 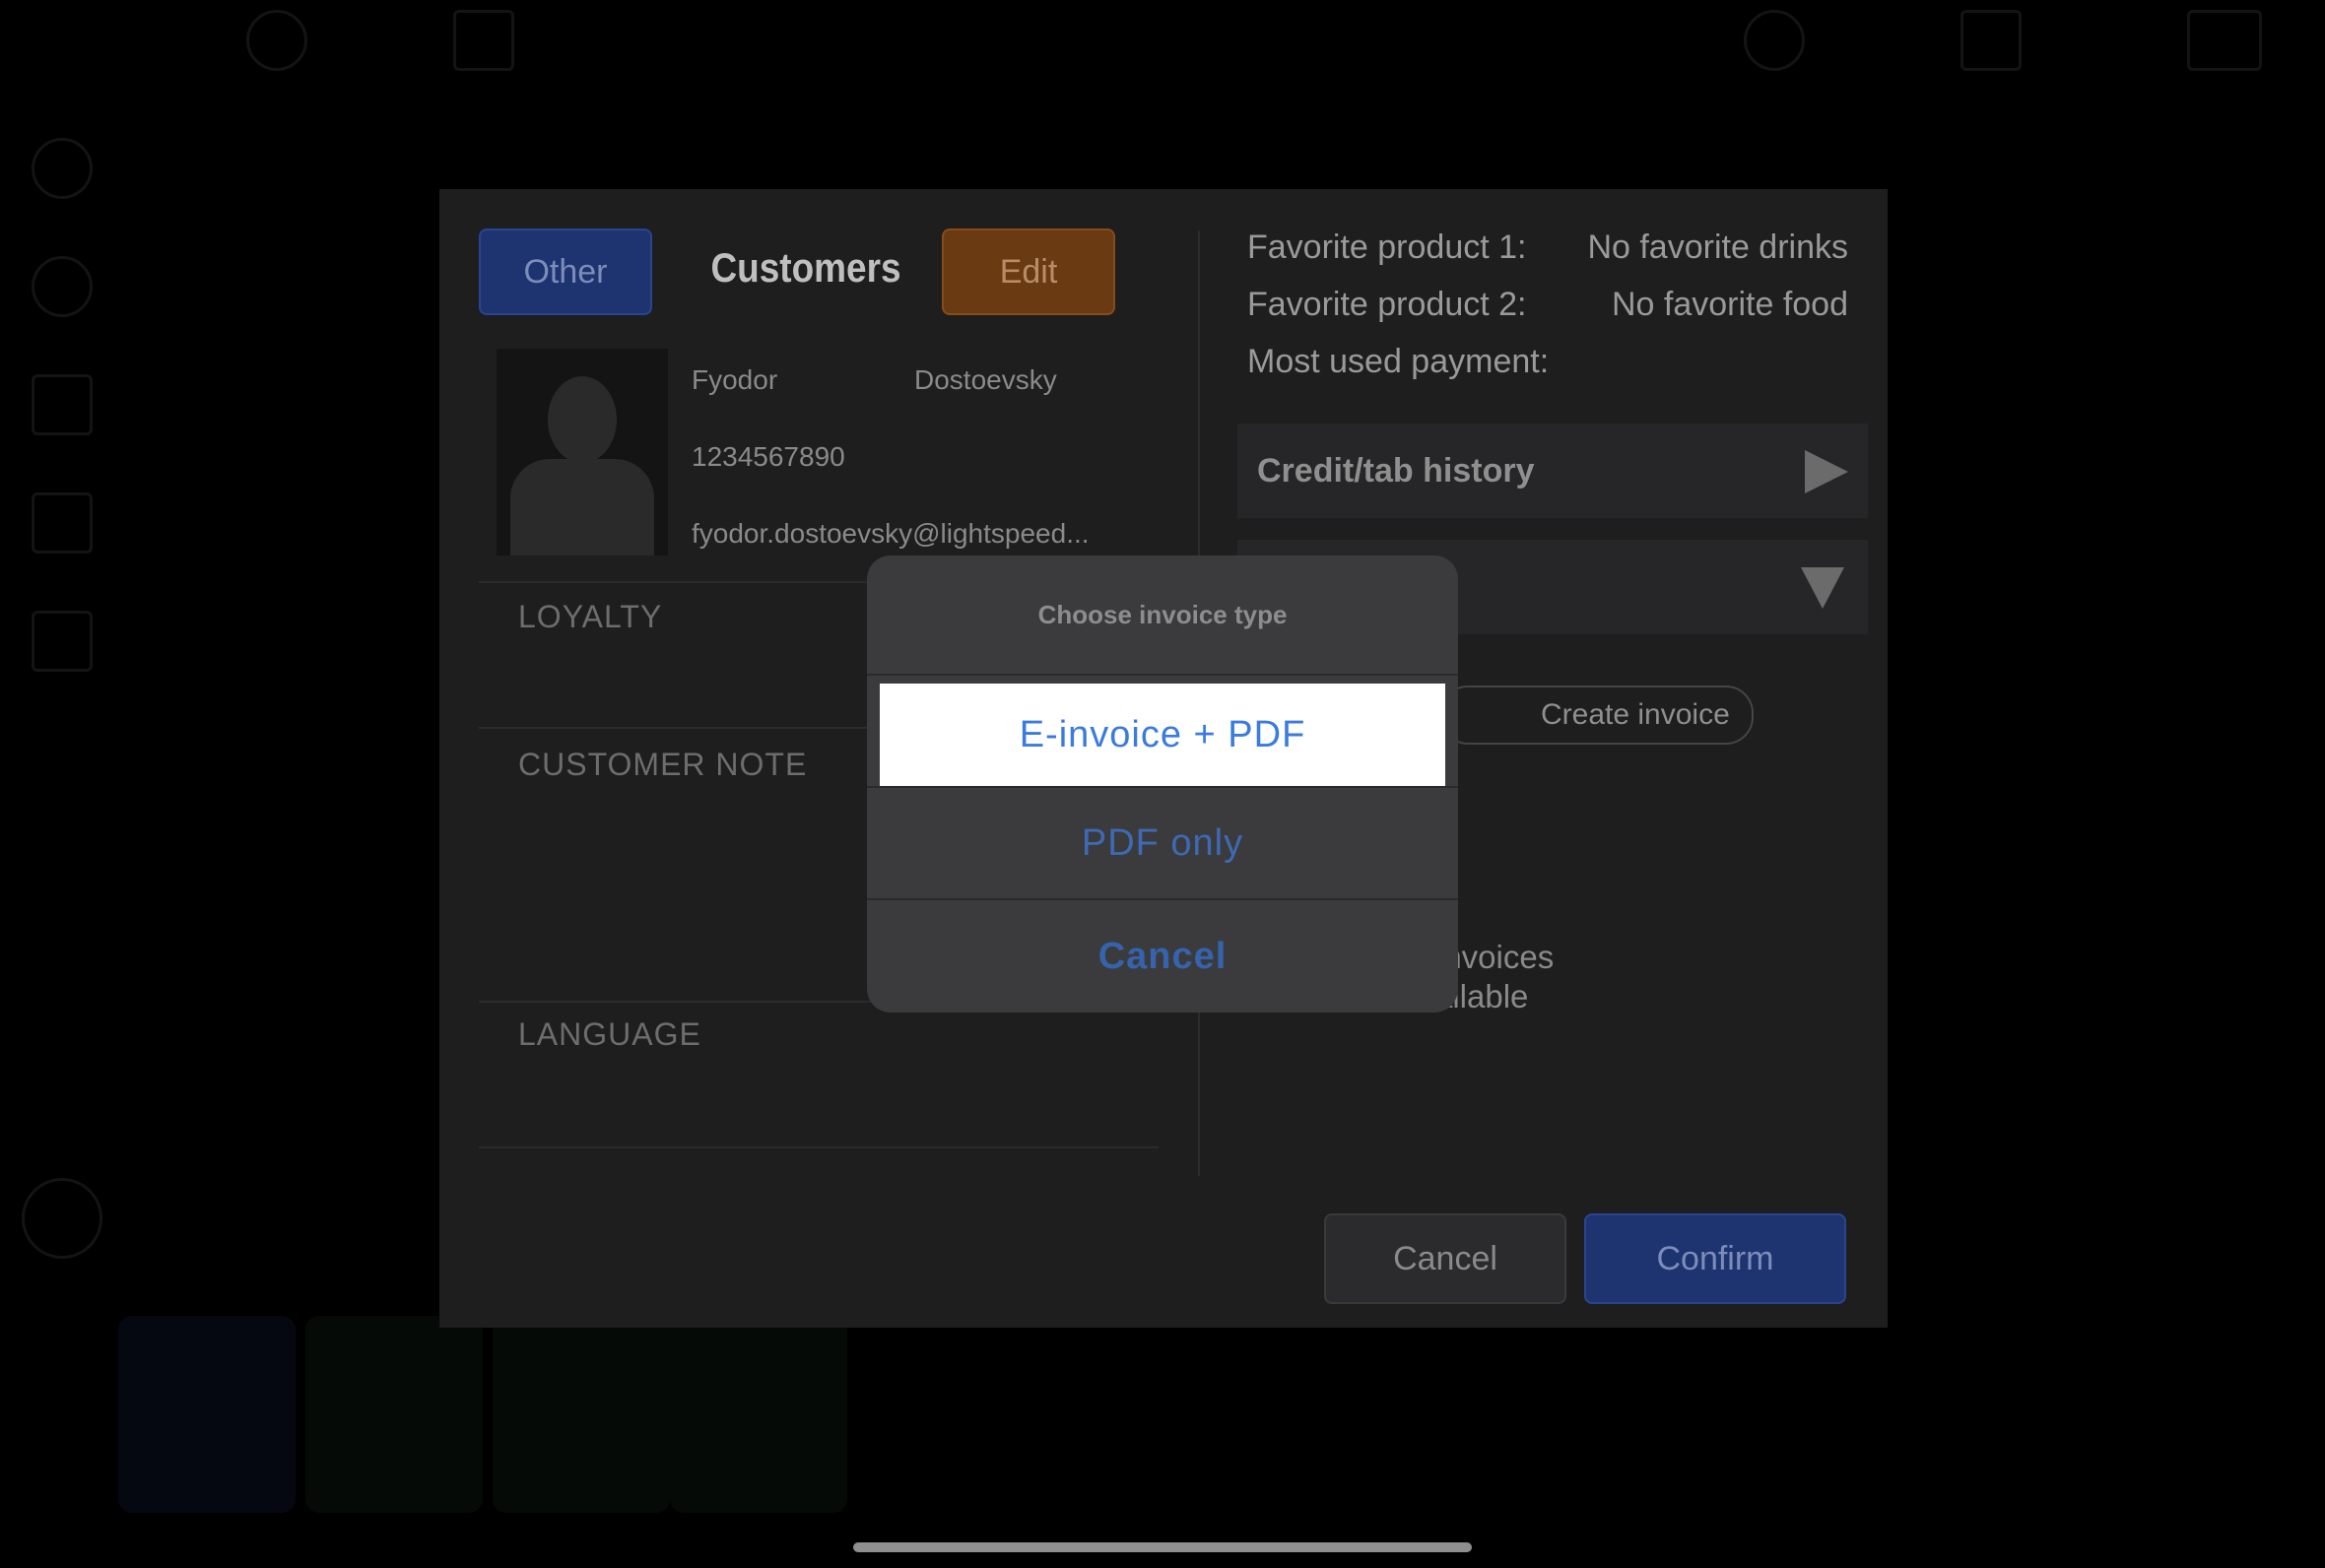 What do you see at coordinates (610, 1034) in the screenshot?
I see `language-section: LANGUAGE` at bounding box center [610, 1034].